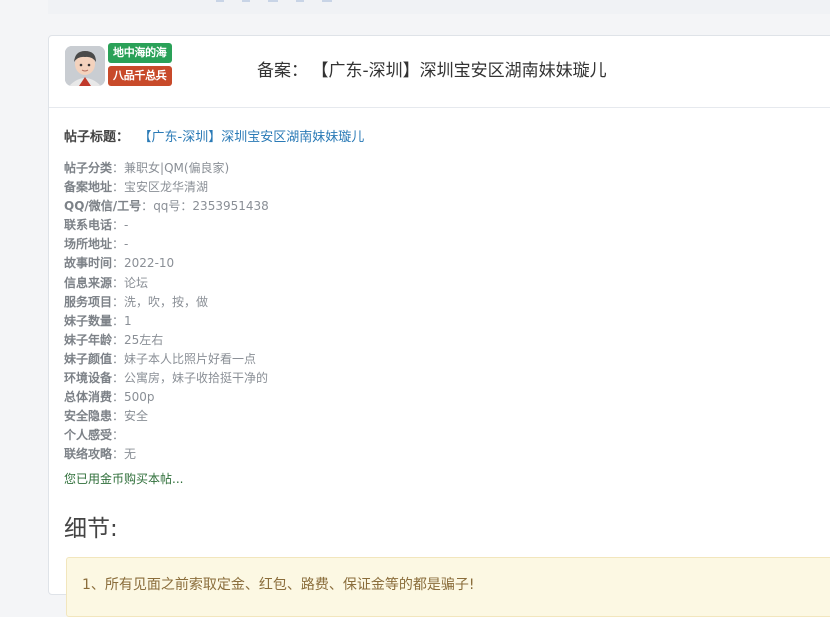 This screenshot has height=617, width=830. What do you see at coordinates (136, 416) in the screenshot?
I see `info-value: 安全` at bounding box center [136, 416].